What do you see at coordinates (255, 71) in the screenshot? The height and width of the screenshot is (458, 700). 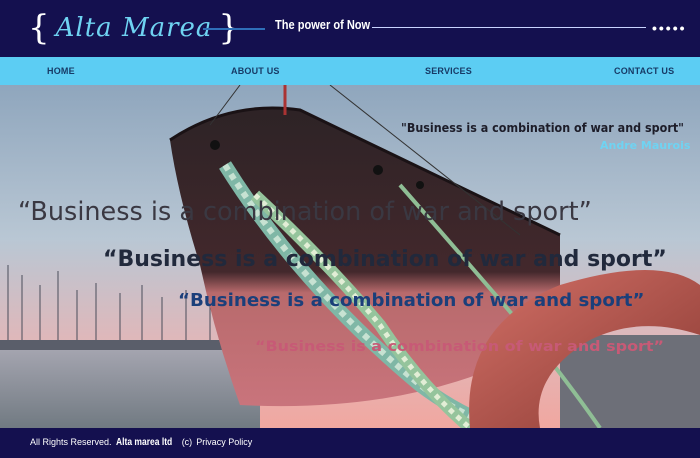 I see `nav-item-about-us: ABOUT US` at bounding box center [255, 71].